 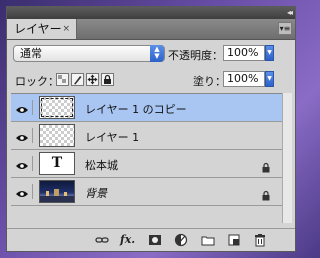 I want to click on opacity-dropdown-icon: ▼, so click(x=269, y=53).